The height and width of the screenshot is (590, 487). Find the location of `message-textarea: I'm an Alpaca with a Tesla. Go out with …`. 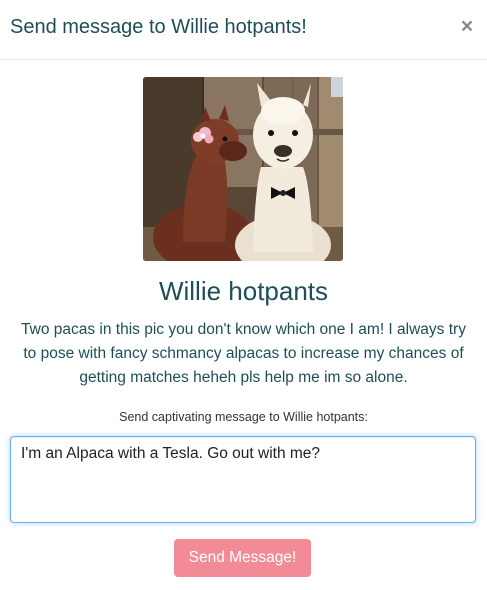

message-textarea: I'm an Alpaca with a Tesla. Go out with … is located at coordinates (243, 479).